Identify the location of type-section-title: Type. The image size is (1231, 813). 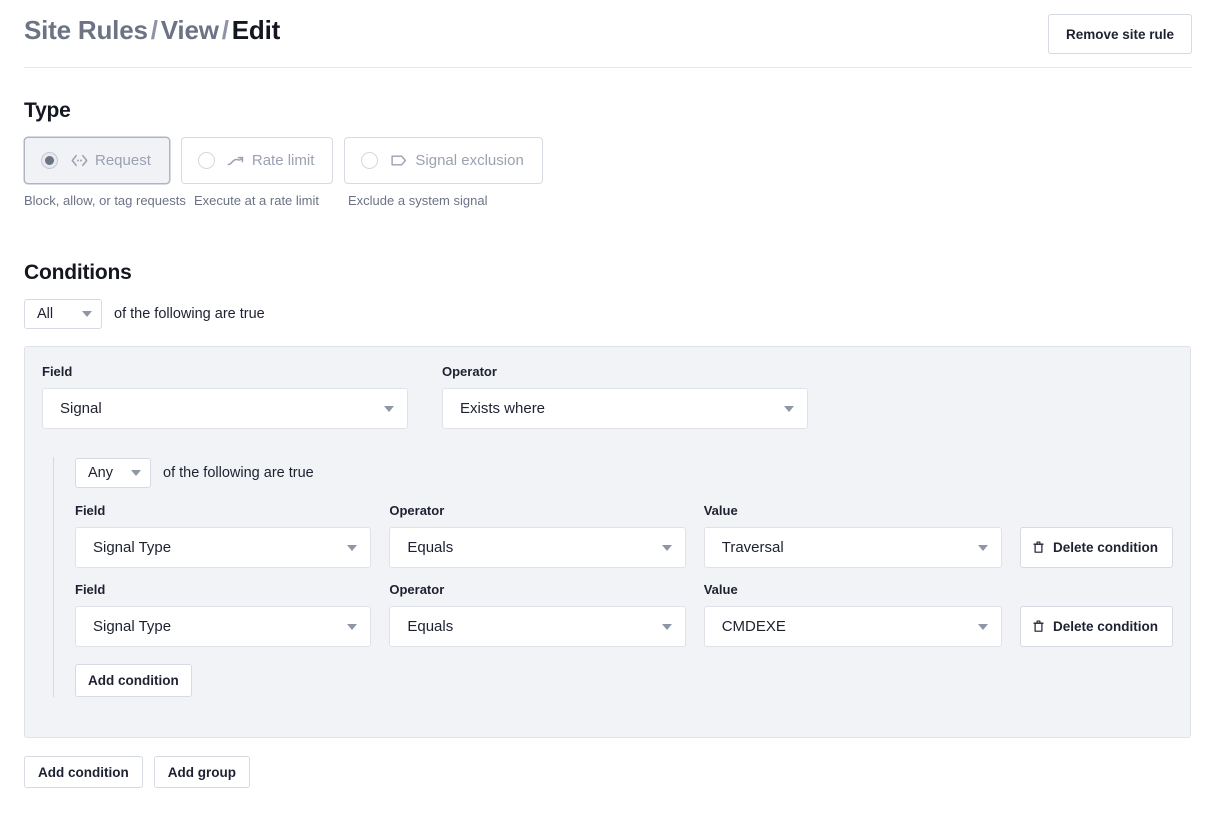
(47, 110).